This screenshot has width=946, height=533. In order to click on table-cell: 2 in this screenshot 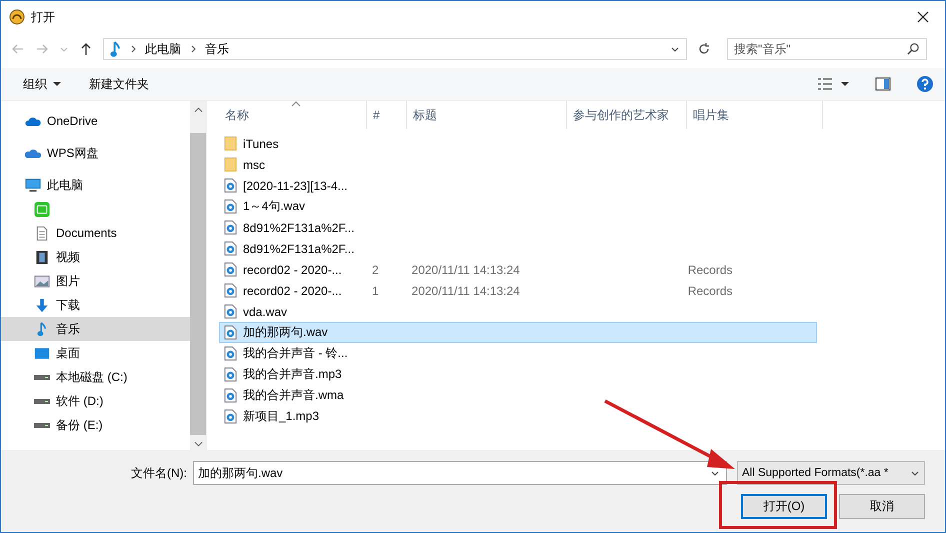, I will do `click(375, 269)`.